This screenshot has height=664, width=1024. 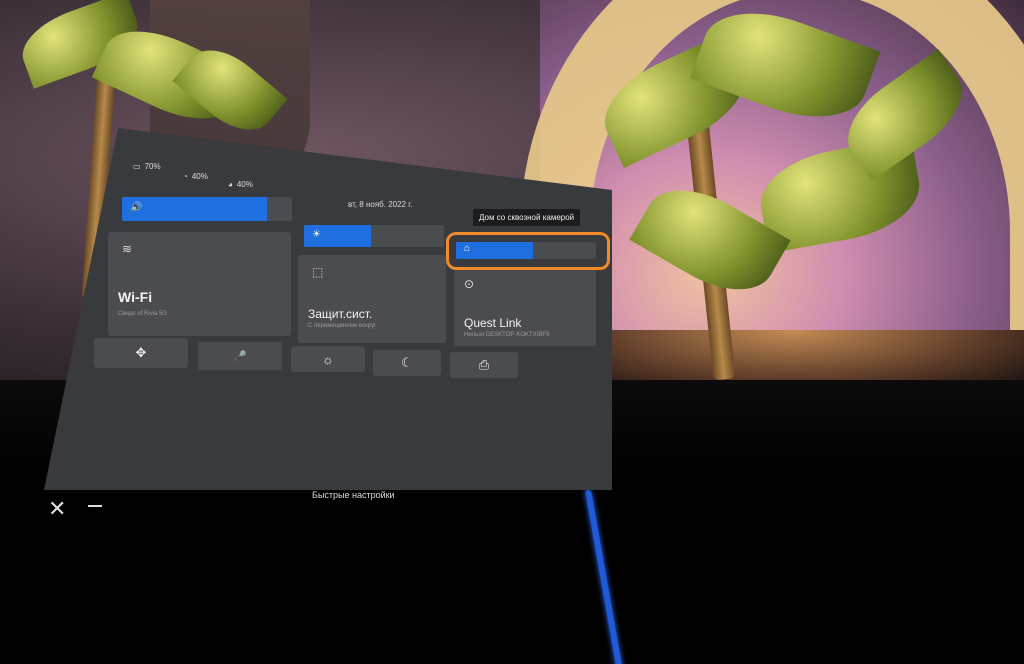 I want to click on cast-button: ⎙, so click(x=484, y=365).